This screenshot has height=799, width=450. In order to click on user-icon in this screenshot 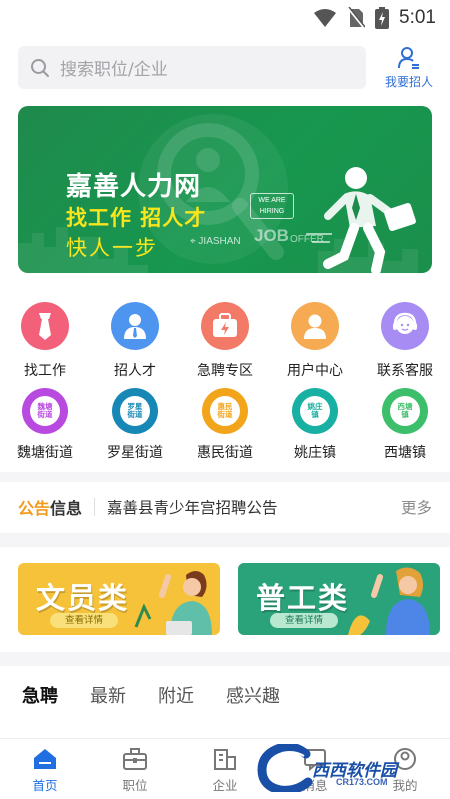, I will do `click(315, 326)`.